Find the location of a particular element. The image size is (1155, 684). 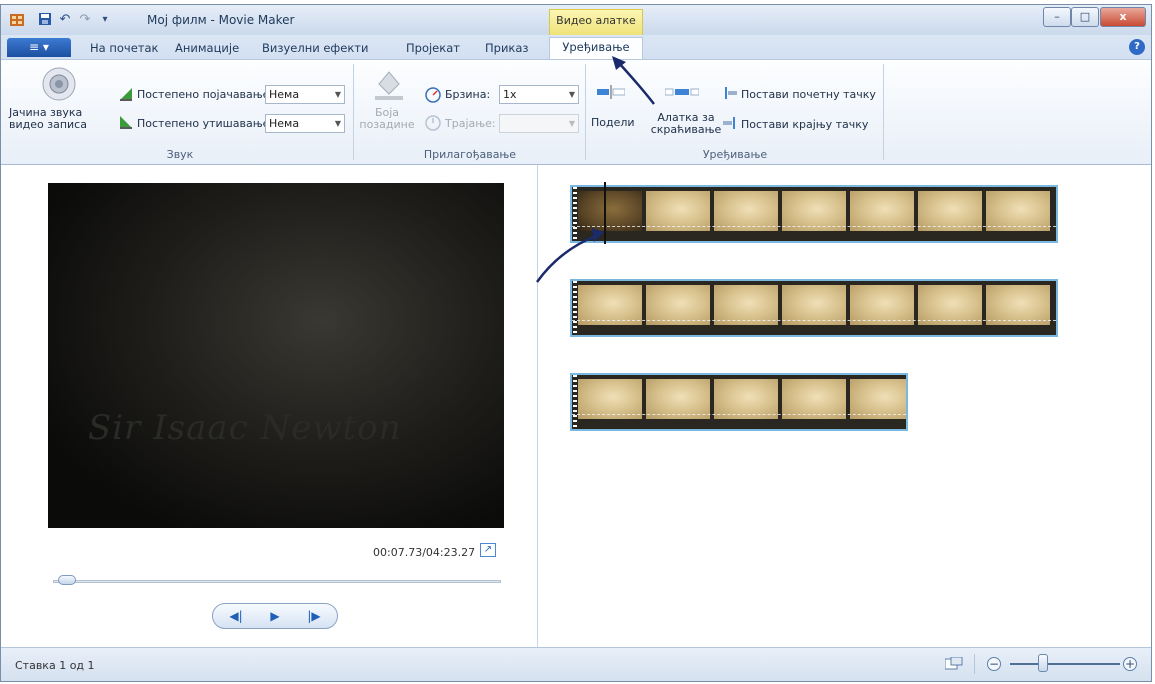

annotation-arrow-to-edit-tab is located at coordinates (636, 83).